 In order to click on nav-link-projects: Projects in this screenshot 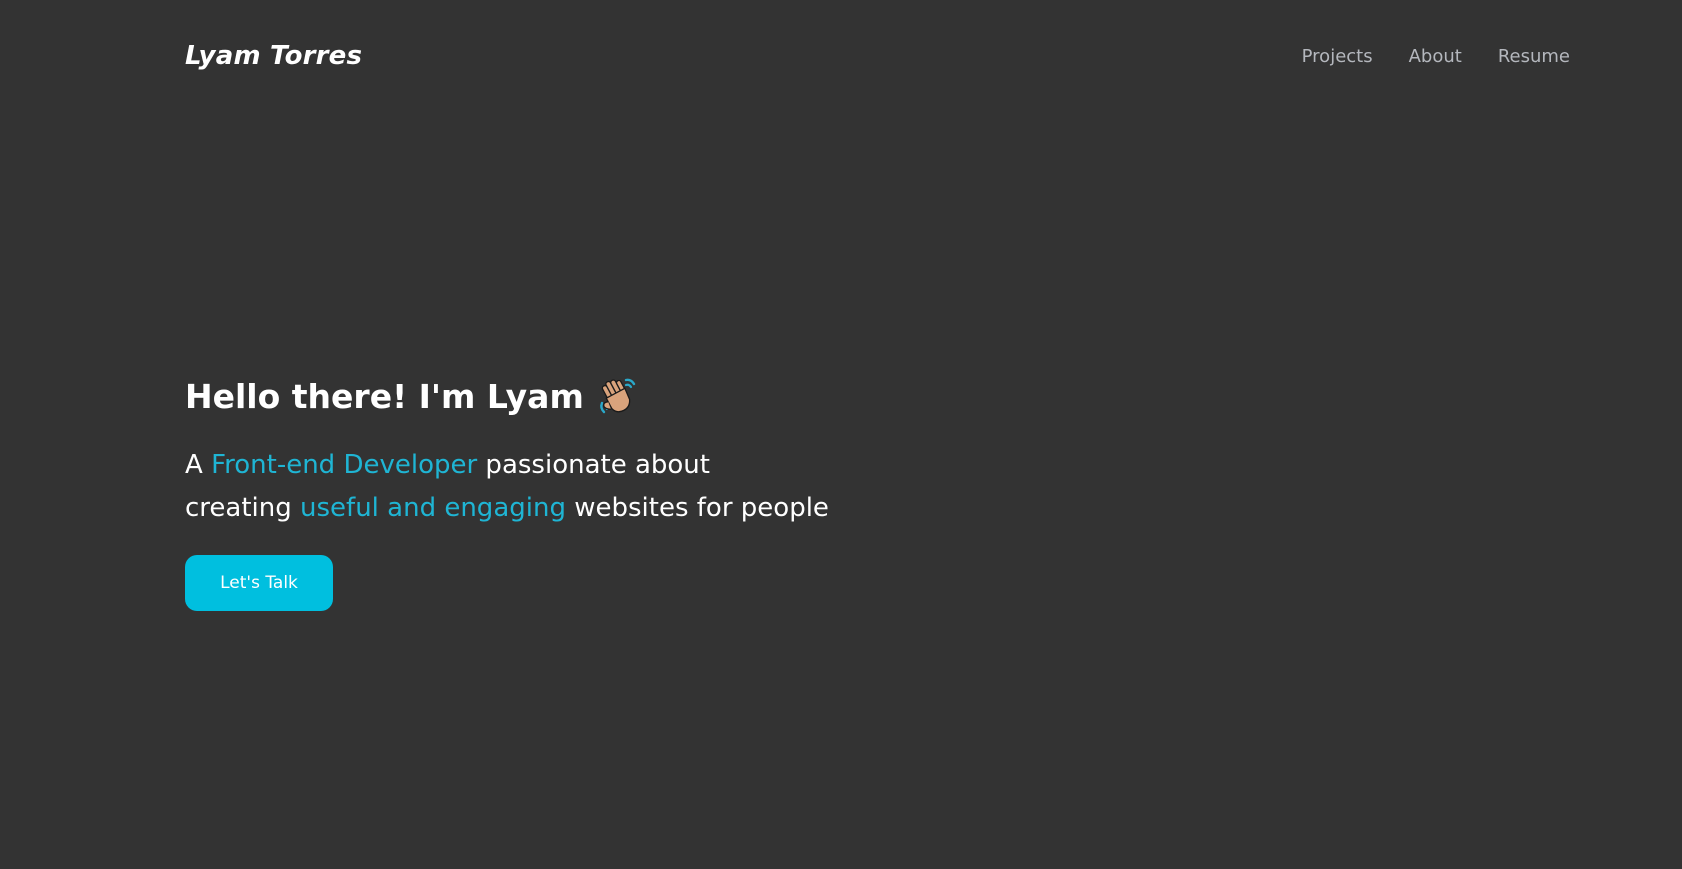, I will do `click(1337, 56)`.